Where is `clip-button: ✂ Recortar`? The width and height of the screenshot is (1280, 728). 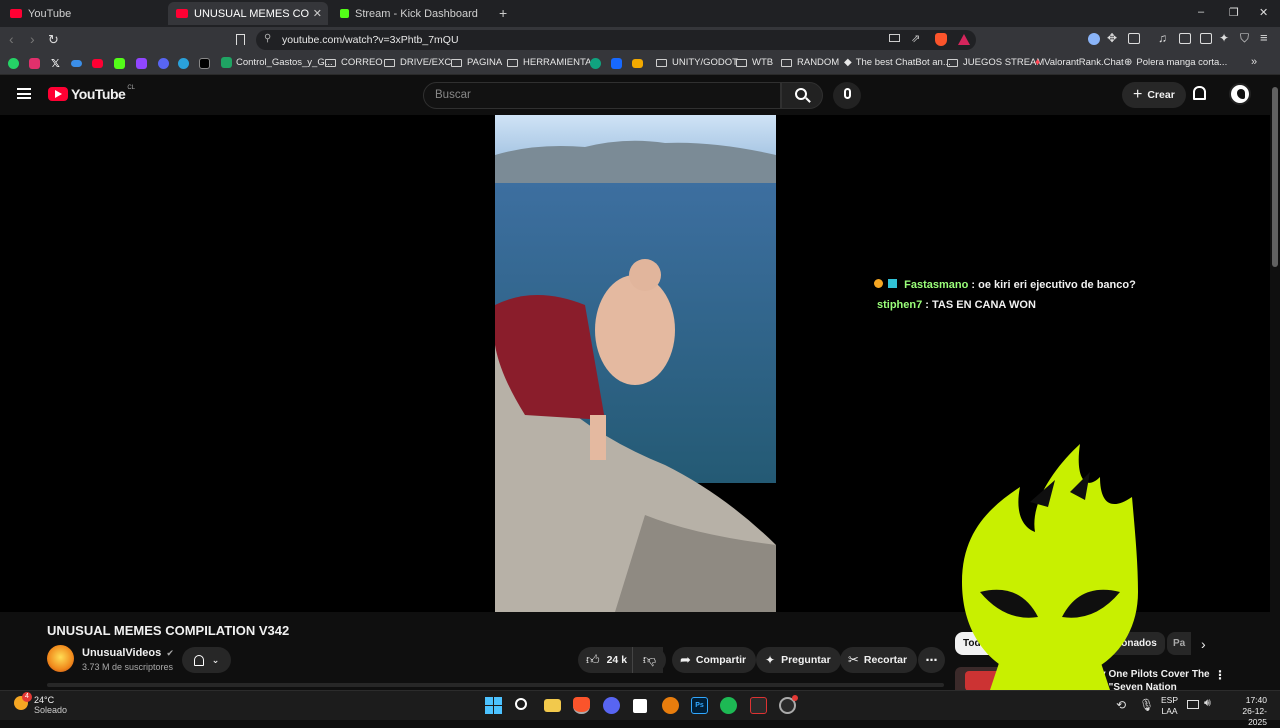 clip-button: ✂ Recortar is located at coordinates (879, 660).